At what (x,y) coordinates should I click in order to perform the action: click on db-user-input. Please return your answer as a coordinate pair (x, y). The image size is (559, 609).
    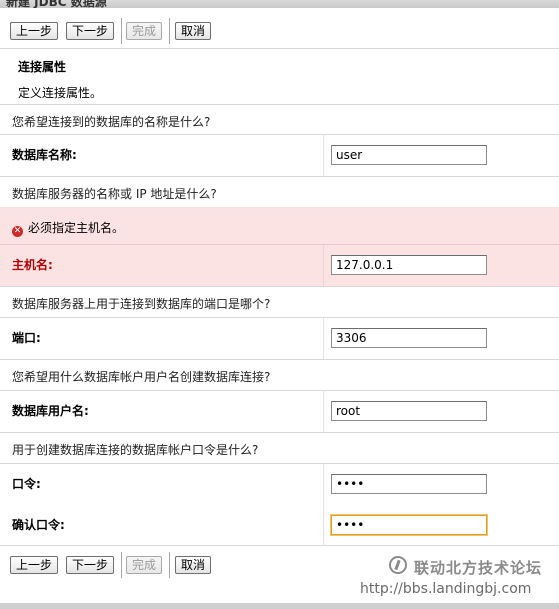
    Looking at the image, I should click on (409, 411).